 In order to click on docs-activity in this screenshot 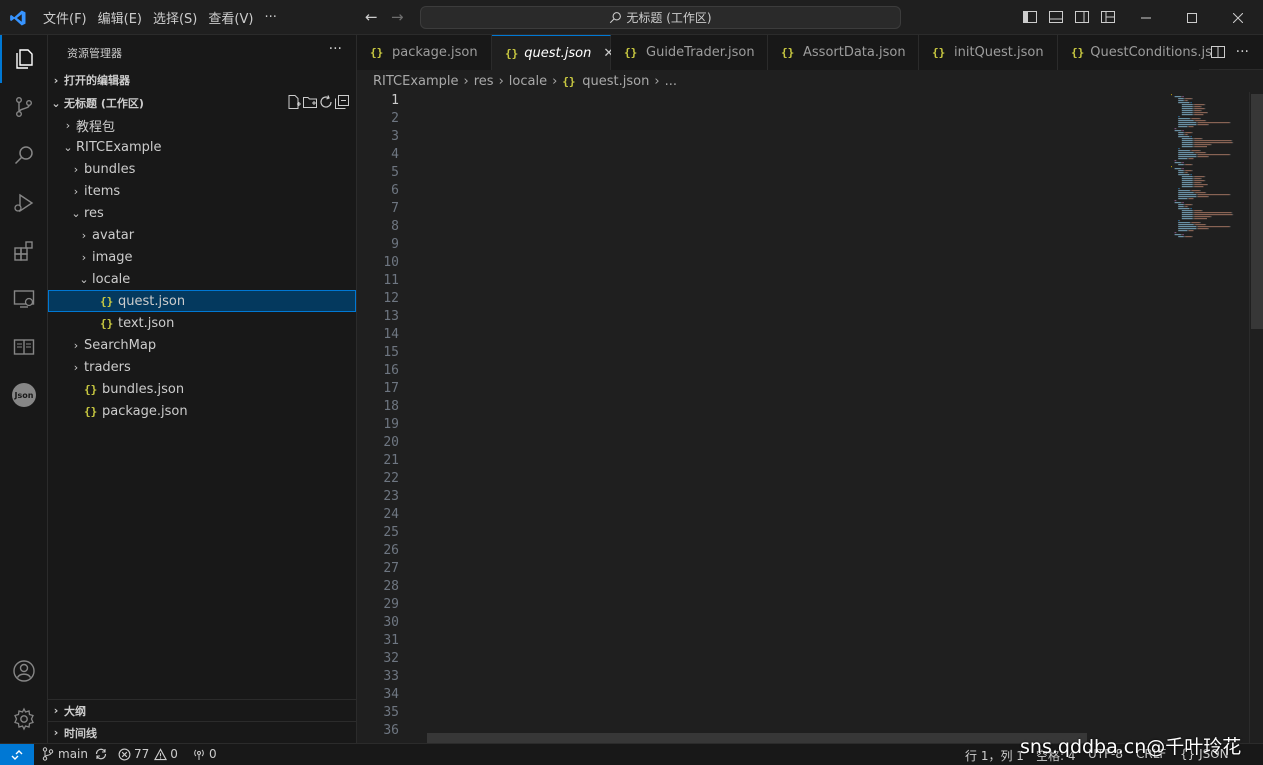, I will do `click(24, 347)`.